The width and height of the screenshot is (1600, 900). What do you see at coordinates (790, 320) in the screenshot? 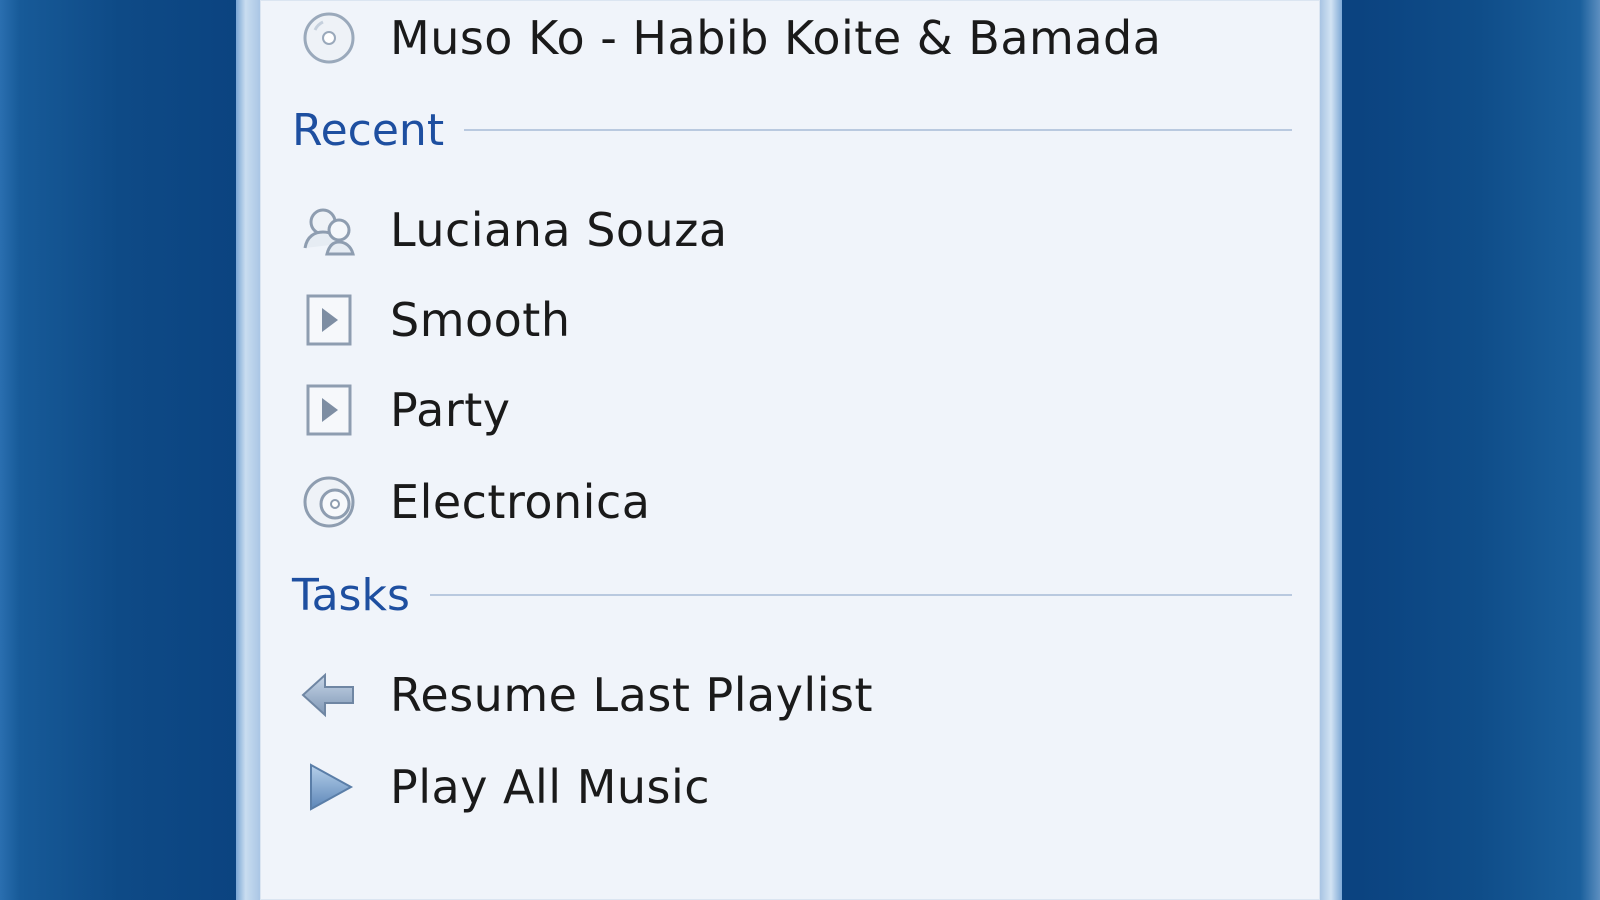
I see `list-item-smooth: Smooth` at bounding box center [790, 320].